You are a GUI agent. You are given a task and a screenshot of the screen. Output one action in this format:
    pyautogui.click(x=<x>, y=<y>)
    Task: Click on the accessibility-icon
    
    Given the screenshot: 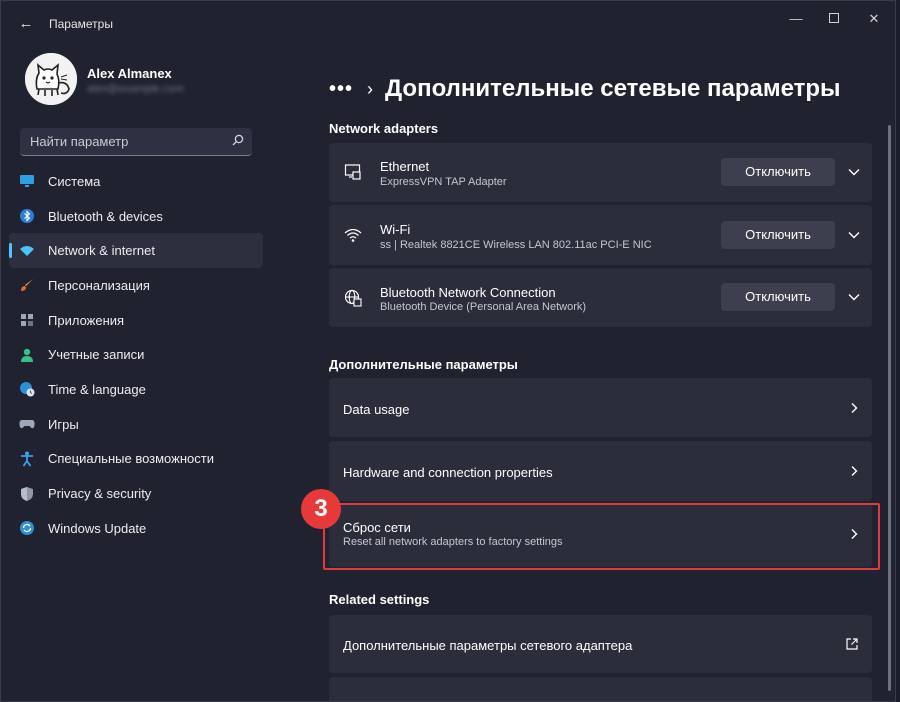 What is the action you would take?
    pyautogui.click(x=27, y=459)
    